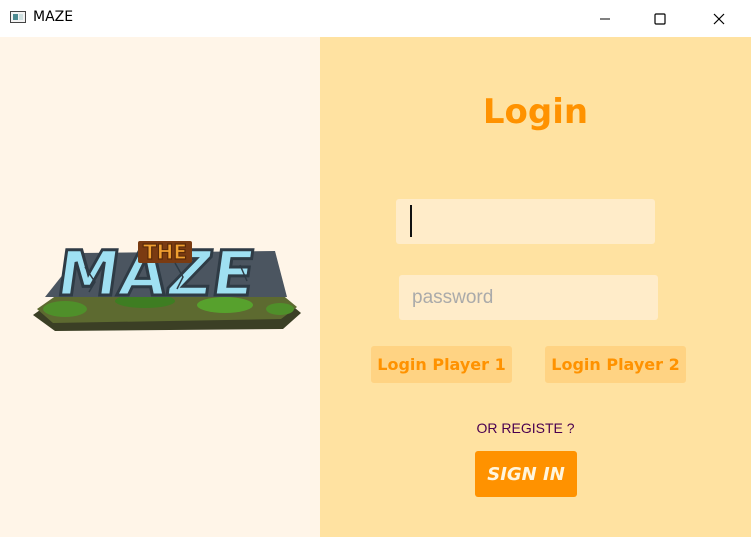 This screenshot has height=537, width=751. I want to click on app-window-icon, so click(18, 17).